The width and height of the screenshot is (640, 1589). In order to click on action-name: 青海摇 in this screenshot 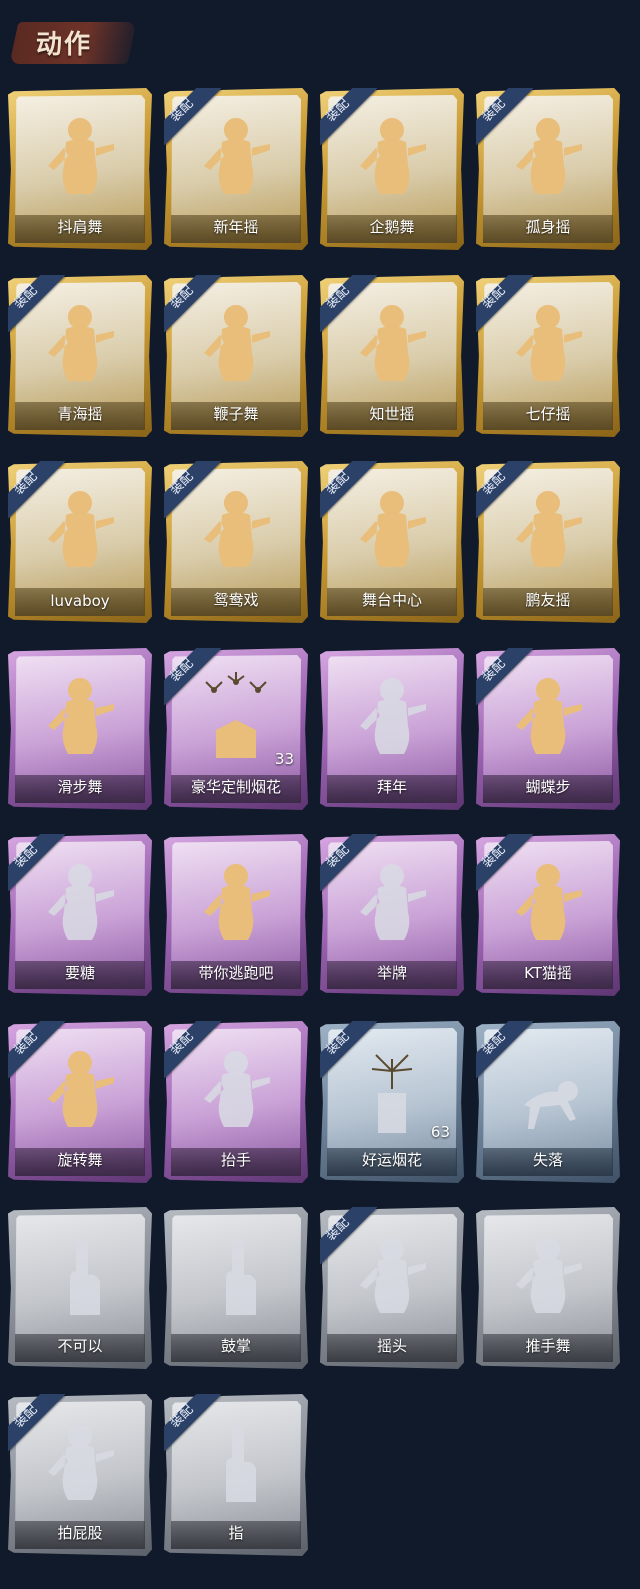, I will do `click(80, 414)`.